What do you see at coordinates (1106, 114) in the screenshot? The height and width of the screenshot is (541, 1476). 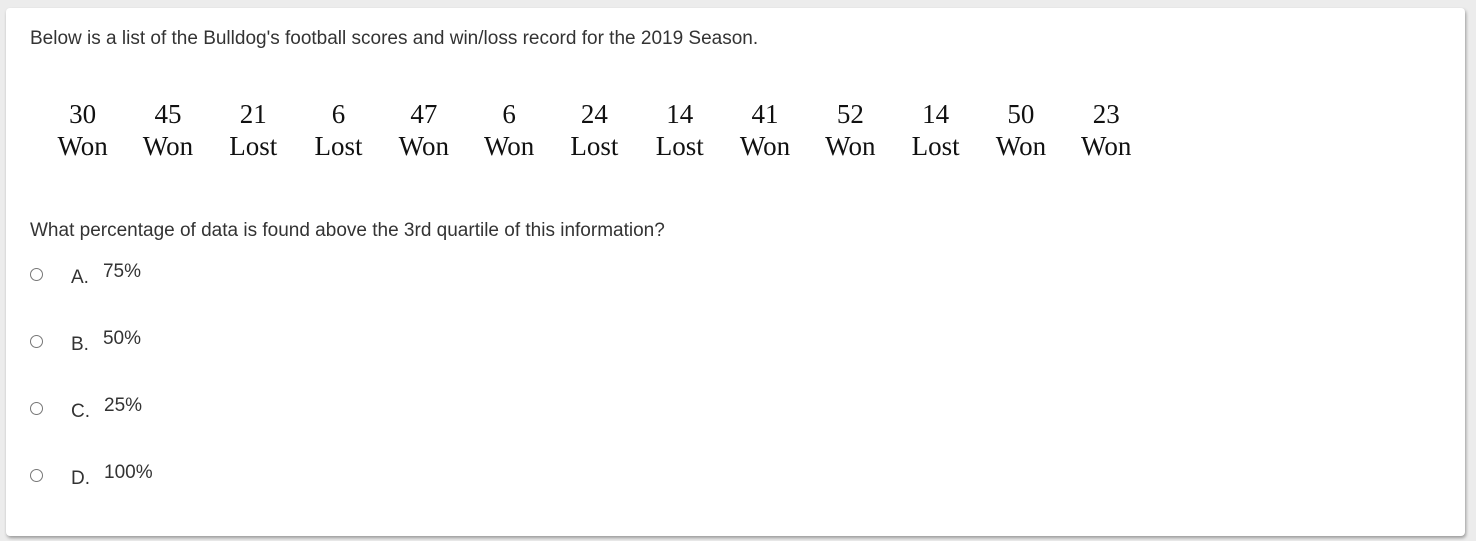 I see `game-score: 23` at bounding box center [1106, 114].